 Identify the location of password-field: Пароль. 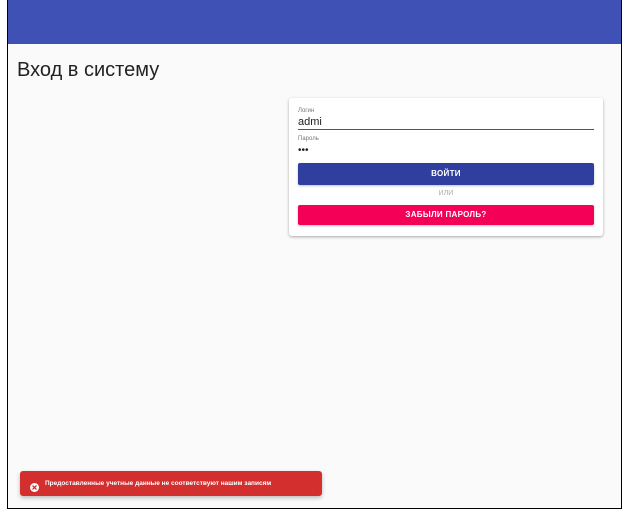
(446, 147).